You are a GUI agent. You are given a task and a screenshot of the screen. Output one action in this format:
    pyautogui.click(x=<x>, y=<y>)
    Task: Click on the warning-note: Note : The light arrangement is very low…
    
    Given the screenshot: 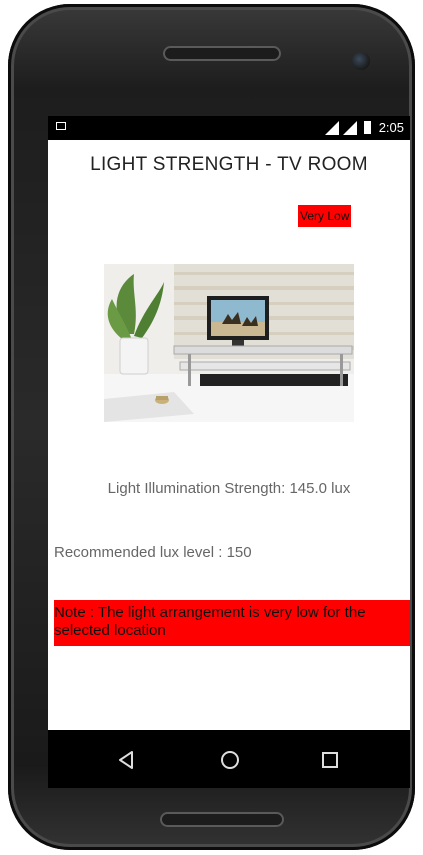 What is the action you would take?
    pyautogui.click(x=232, y=623)
    